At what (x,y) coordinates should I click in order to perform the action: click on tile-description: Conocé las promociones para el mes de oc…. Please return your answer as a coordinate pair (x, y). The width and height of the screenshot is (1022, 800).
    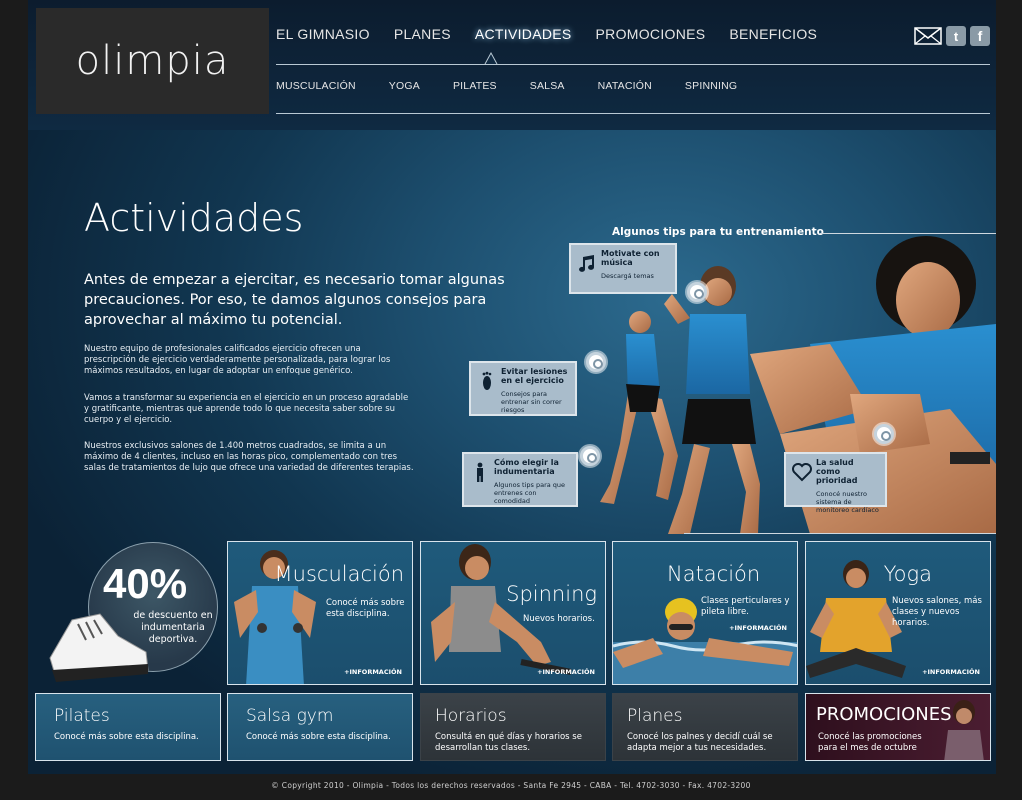
    Looking at the image, I should click on (870, 742).